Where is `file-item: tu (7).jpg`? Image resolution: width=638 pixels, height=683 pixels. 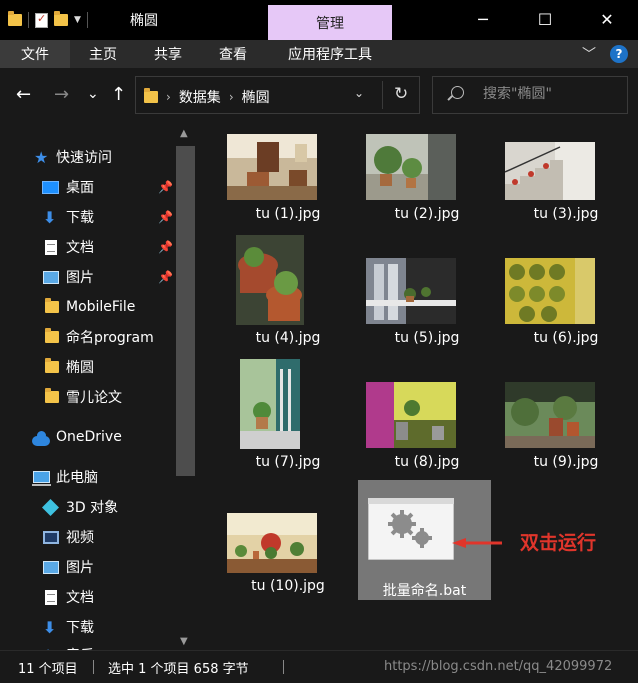
file-item: tu (7).jpg is located at coordinates (288, 415).